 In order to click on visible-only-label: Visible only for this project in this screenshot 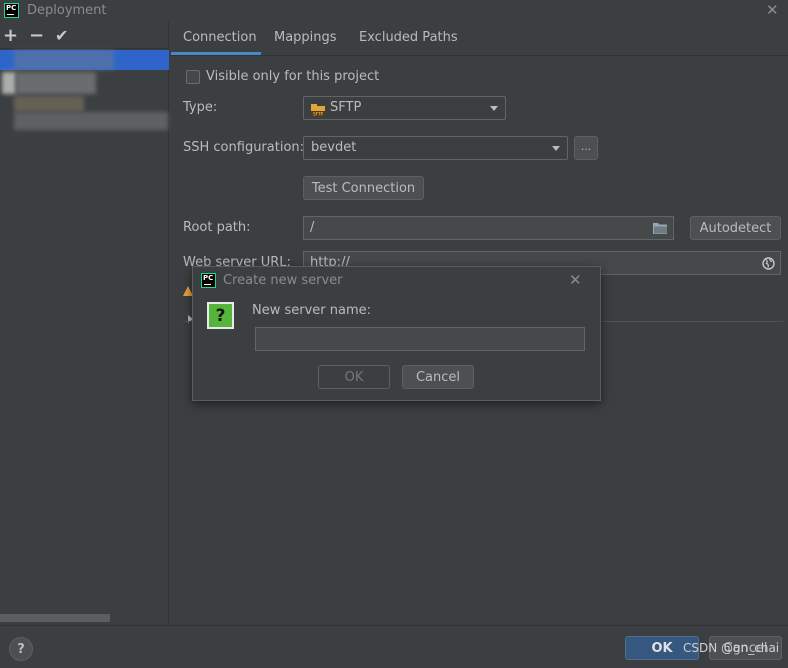, I will do `click(293, 76)`.